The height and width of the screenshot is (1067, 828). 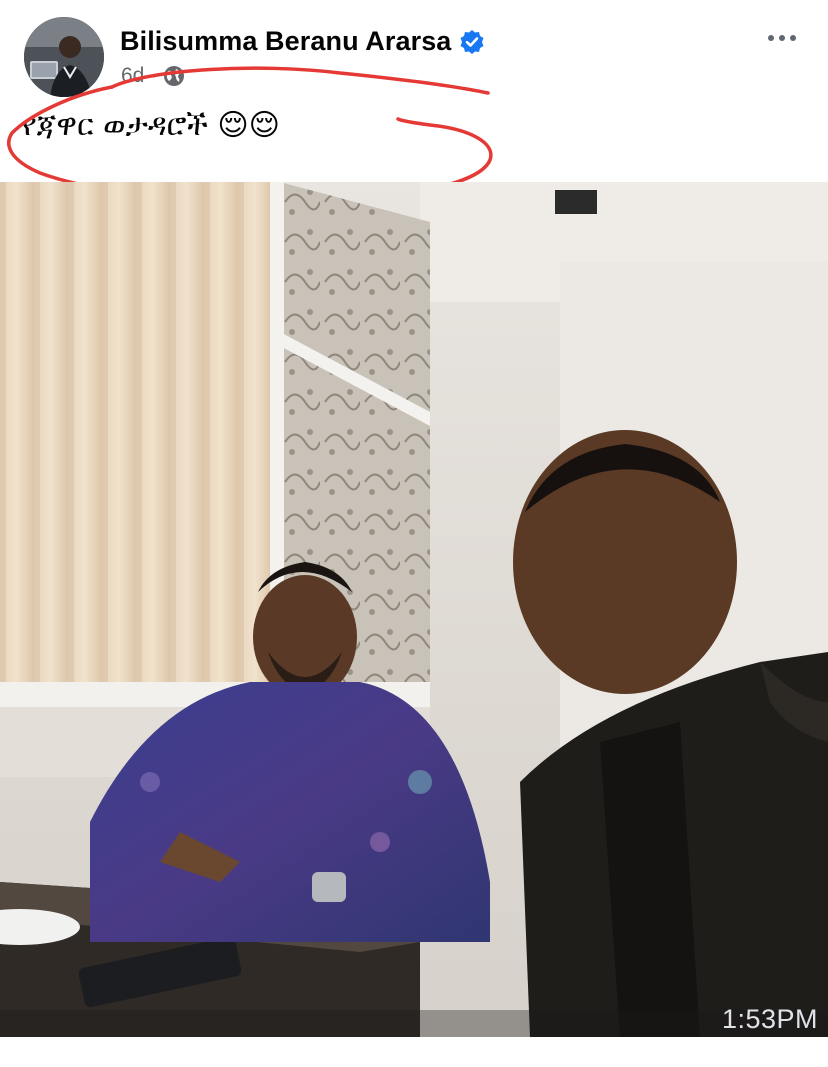 What do you see at coordinates (472, 42) in the screenshot?
I see `verified-badge-icon` at bounding box center [472, 42].